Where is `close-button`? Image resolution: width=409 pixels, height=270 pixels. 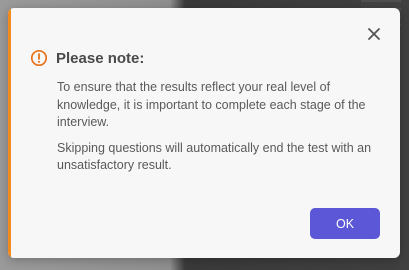 close-button is located at coordinates (374, 34).